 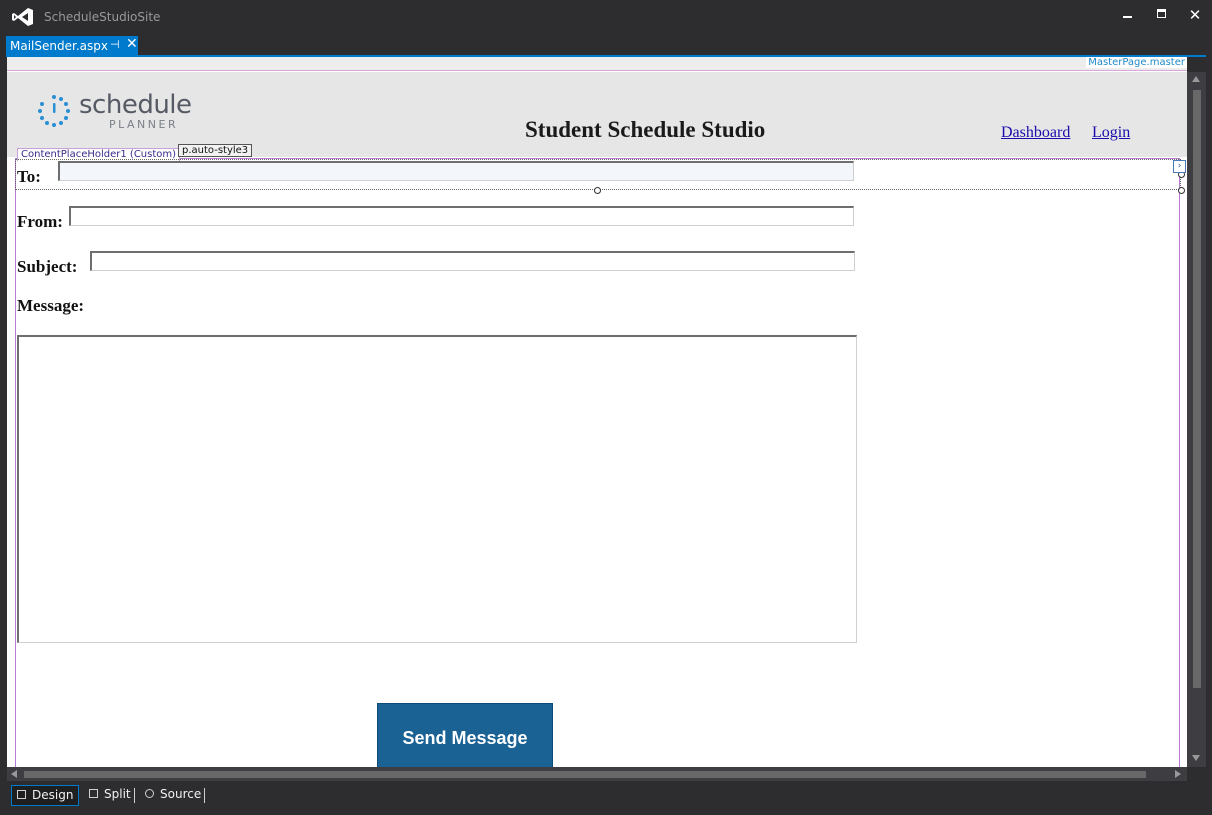 I want to click on title-bar: ScheduleStudioSite ✕, so click(x=606, y=17).